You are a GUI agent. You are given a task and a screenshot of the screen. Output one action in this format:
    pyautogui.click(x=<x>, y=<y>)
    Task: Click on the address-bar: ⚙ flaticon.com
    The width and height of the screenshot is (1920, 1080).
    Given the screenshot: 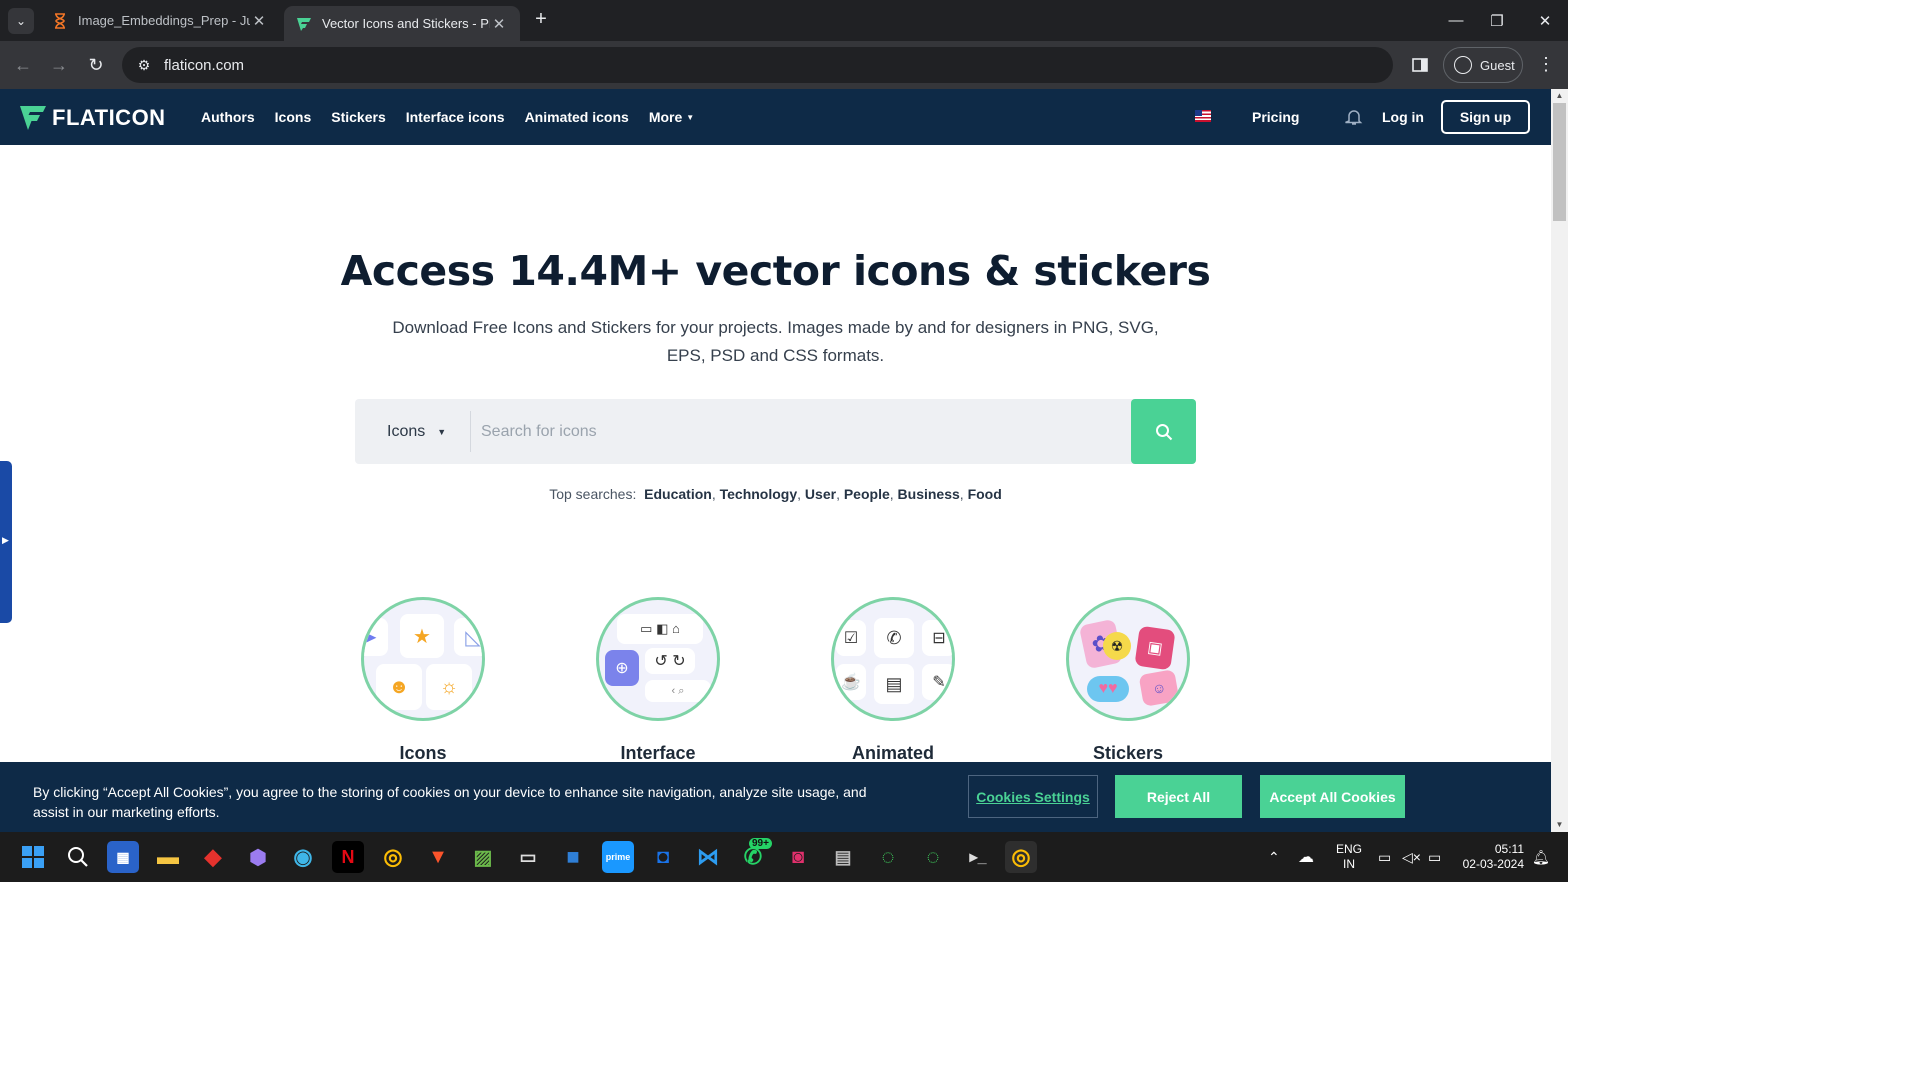 What is the action you would take?
    pyautogui.click(x=757, y=65)
    